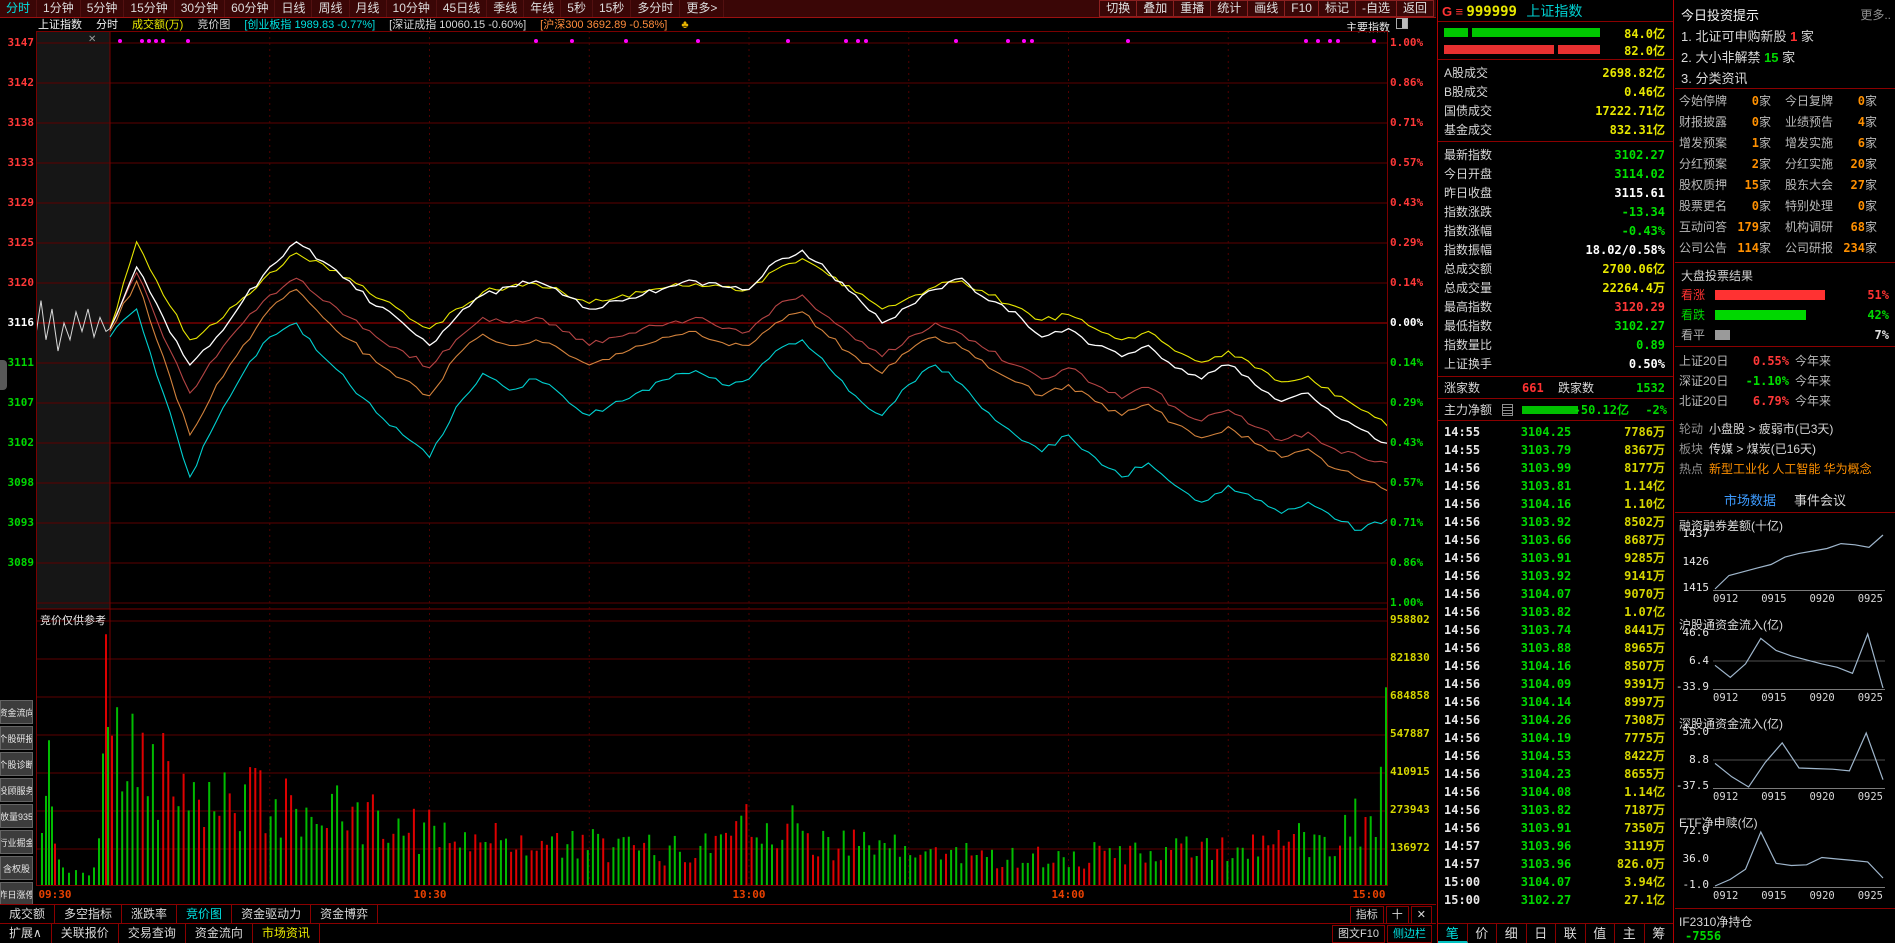  Describe the element at coordinates (1421, 915) in the screenshot. I see `indicator-control-✕: ✕` at that location.